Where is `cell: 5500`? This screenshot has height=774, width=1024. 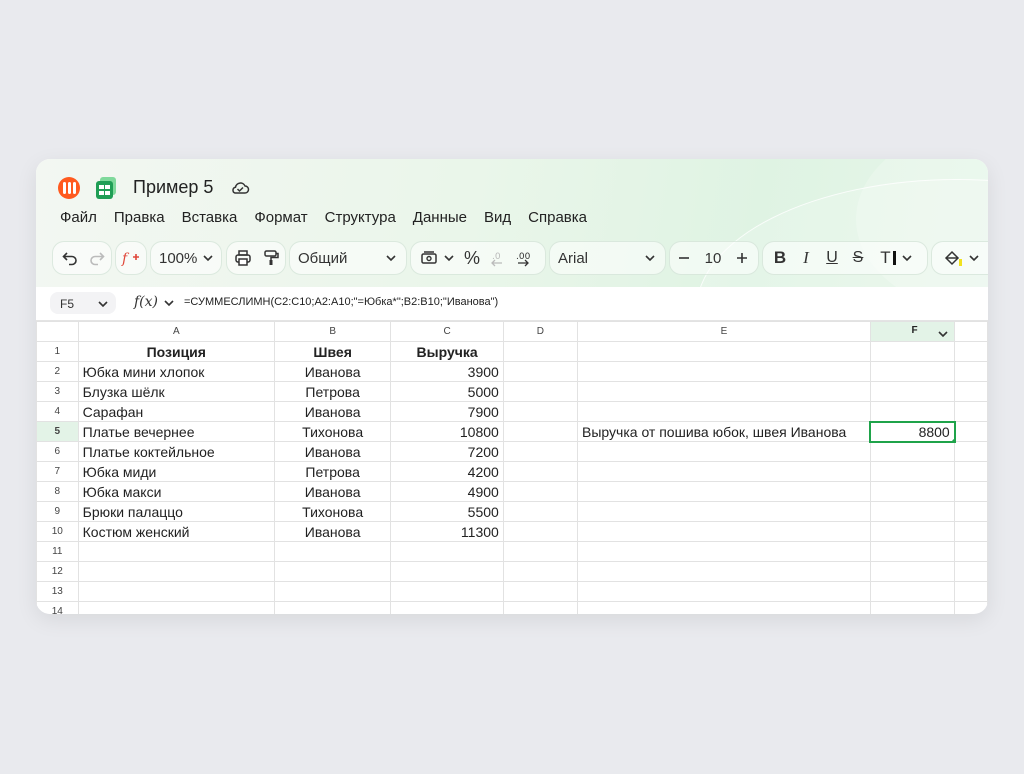 cell: 5500 is located at coordinates (447, 511).